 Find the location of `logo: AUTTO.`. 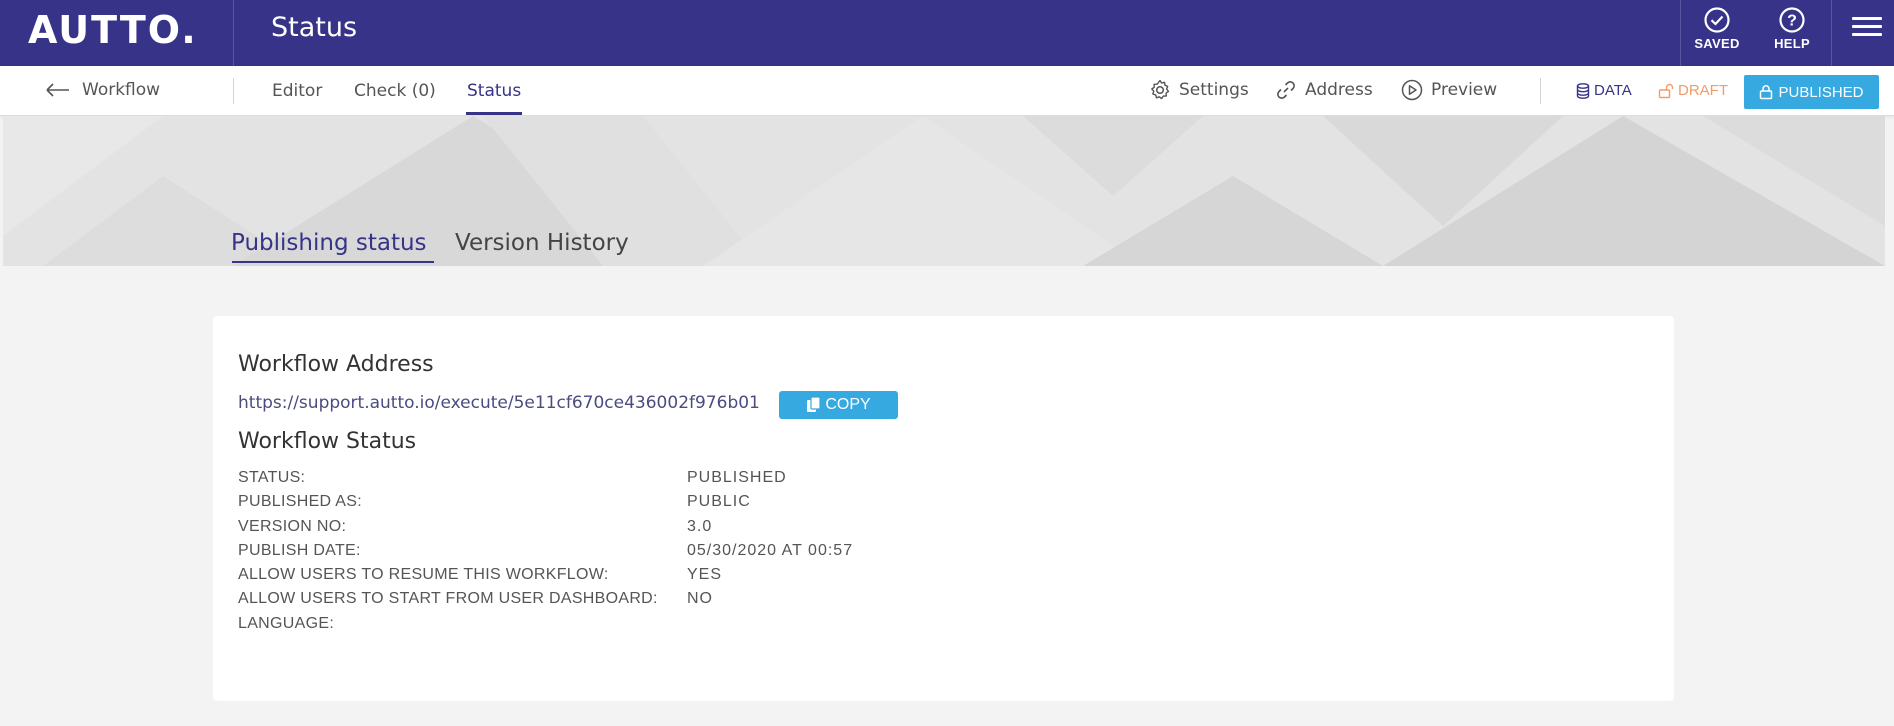

logo: AUTTO. is located at coordinates (113, 30).